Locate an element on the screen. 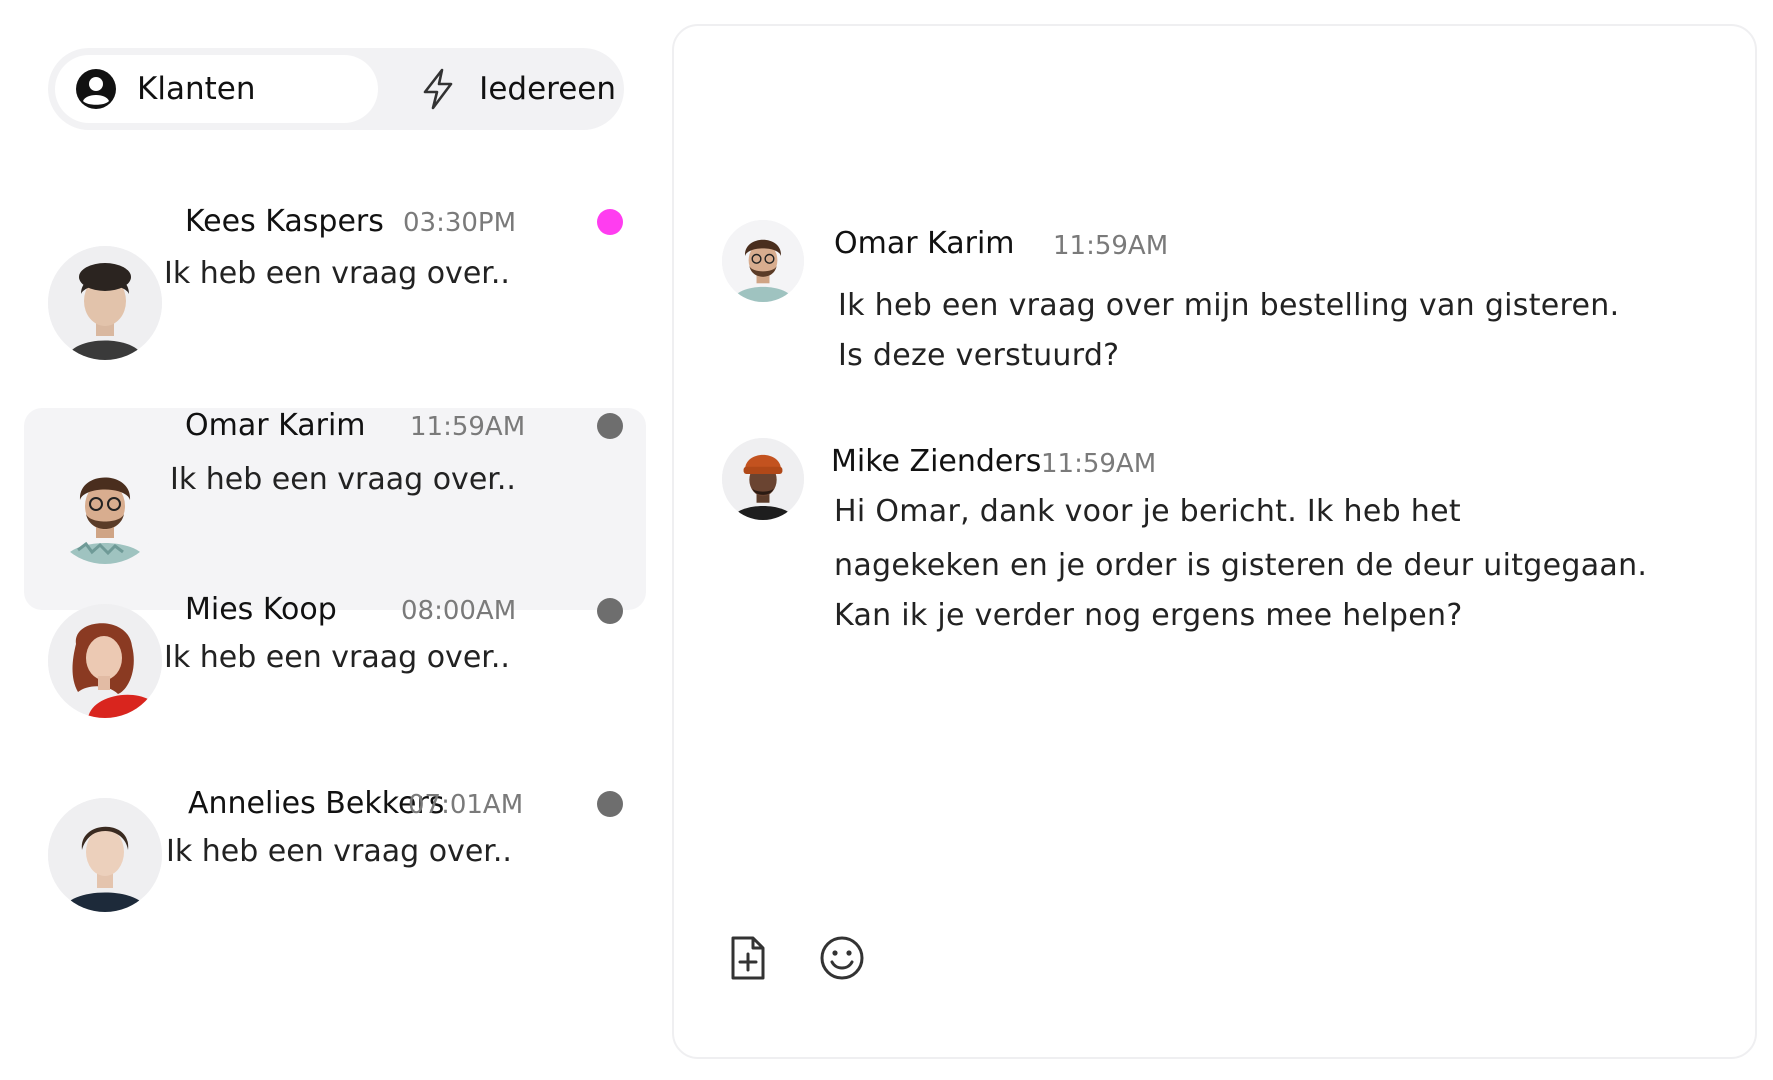 The image size is (1773, 1080). unread-status-dot is located at coordinates (610, 222).